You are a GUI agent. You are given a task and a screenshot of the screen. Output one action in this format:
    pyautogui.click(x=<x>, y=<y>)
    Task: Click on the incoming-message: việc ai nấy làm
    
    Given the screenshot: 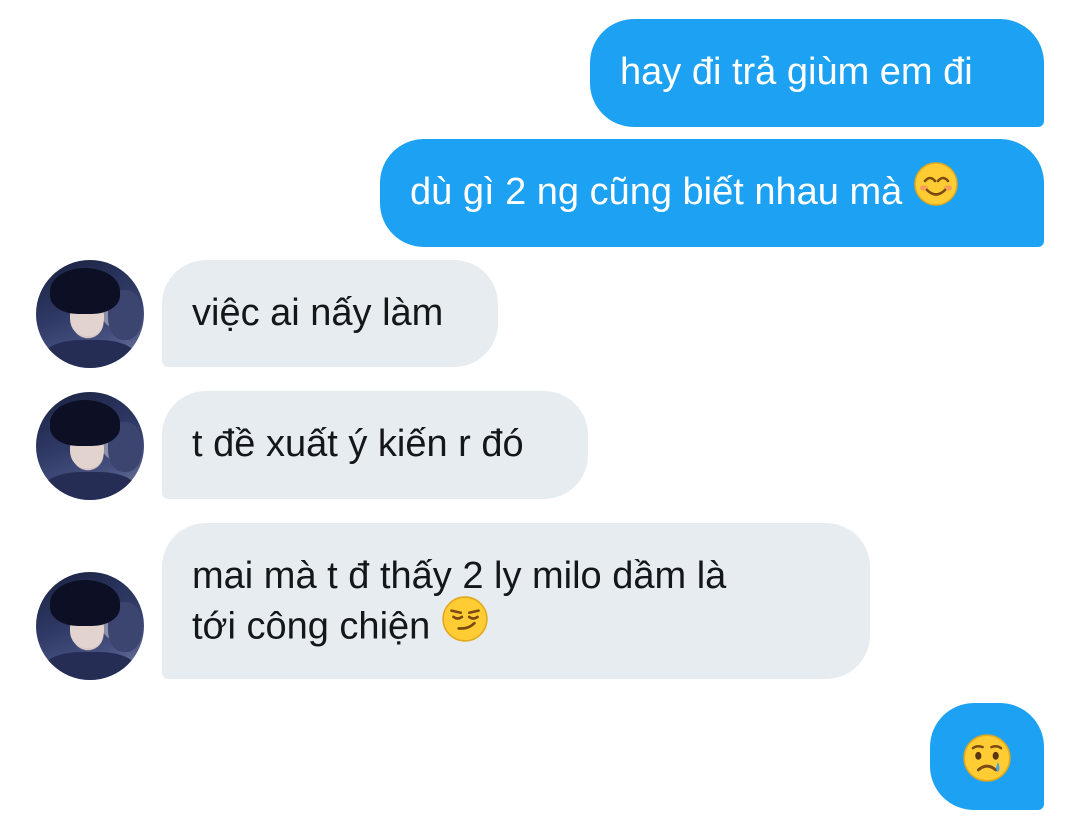 What is the action you would take?
    pyautogui.click(x=330, y=313)
    